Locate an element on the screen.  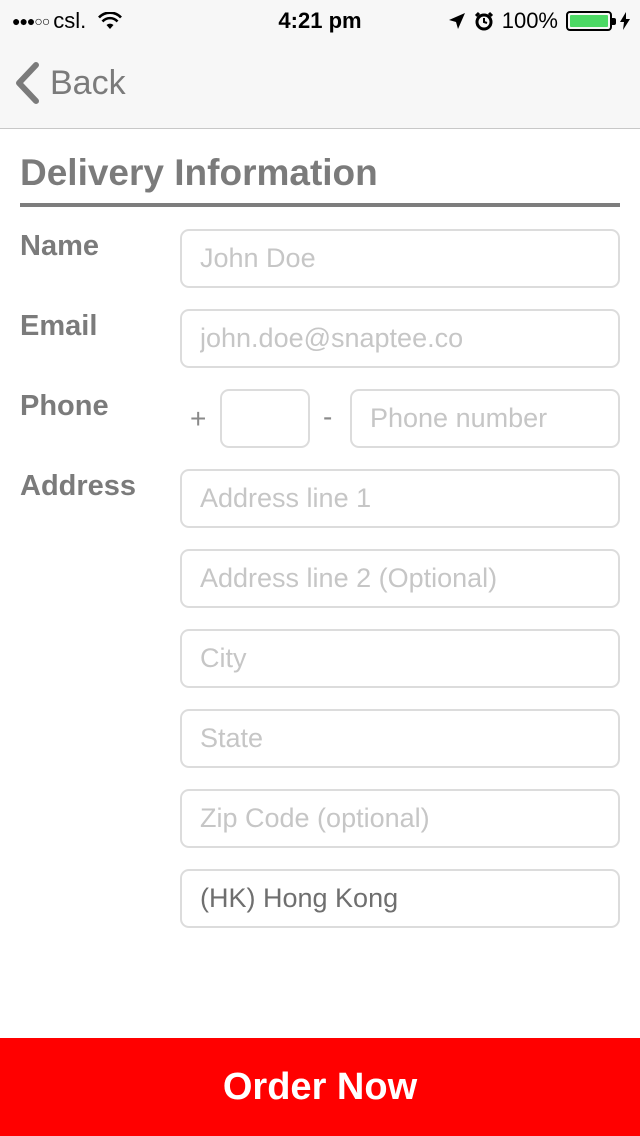
zip-code-input is located at coordinates (400, 818).